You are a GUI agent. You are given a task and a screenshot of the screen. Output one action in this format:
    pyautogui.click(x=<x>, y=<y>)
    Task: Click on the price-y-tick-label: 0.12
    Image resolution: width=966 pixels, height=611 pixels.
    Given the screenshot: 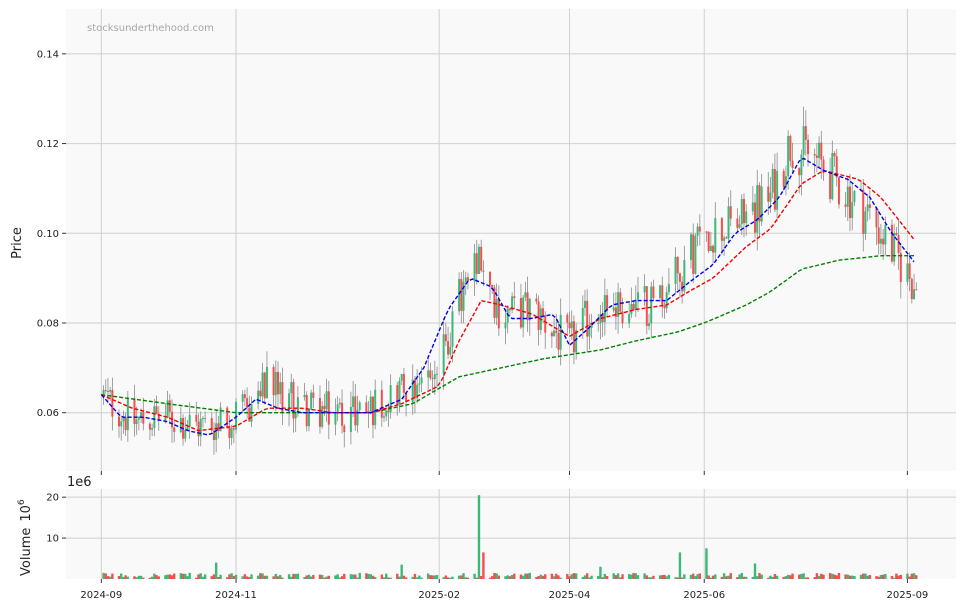 What is the action you would take?
    pyautogui.click(x=48, y=144)
    